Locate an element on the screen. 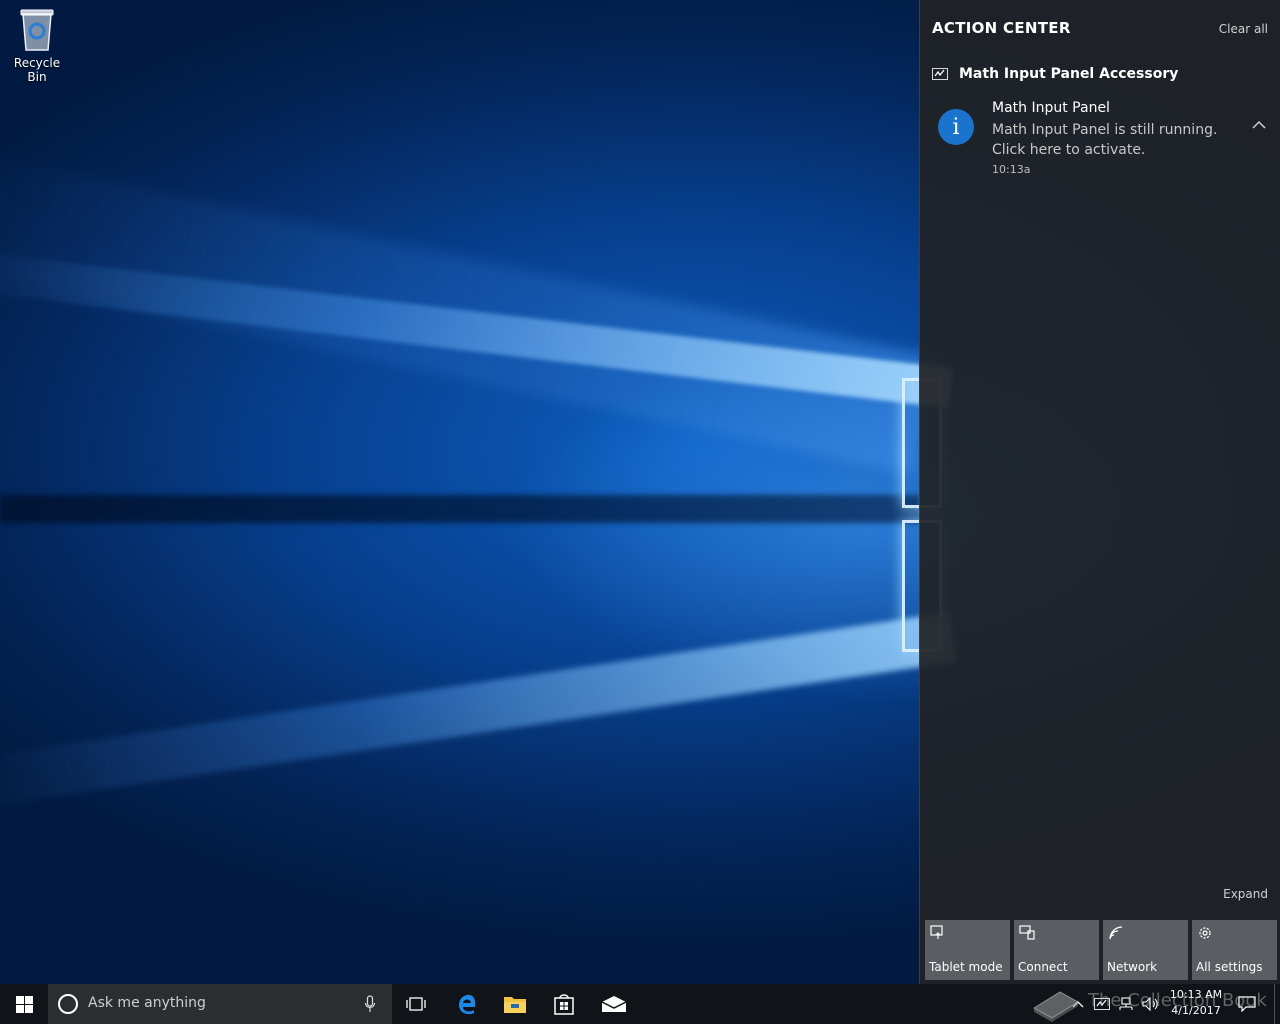 The width and height of the screenshot is (1280, 1024). start-button is located at coordinates (24, 1004).